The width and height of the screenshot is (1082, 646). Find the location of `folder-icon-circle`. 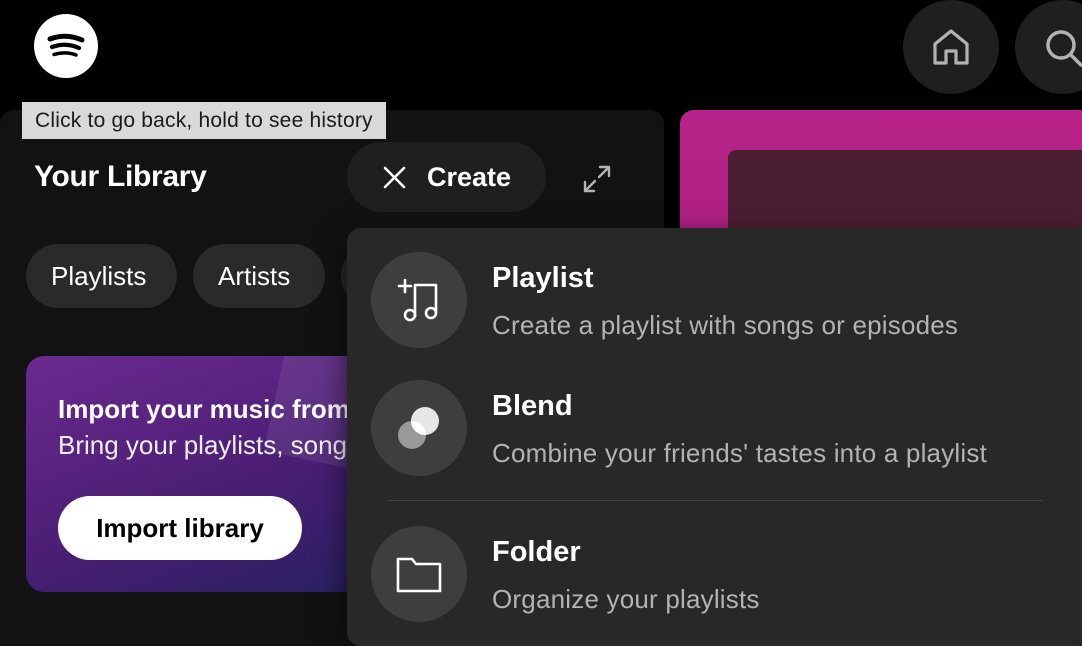

folder-icon-circle is located at coordinates (419, 574).